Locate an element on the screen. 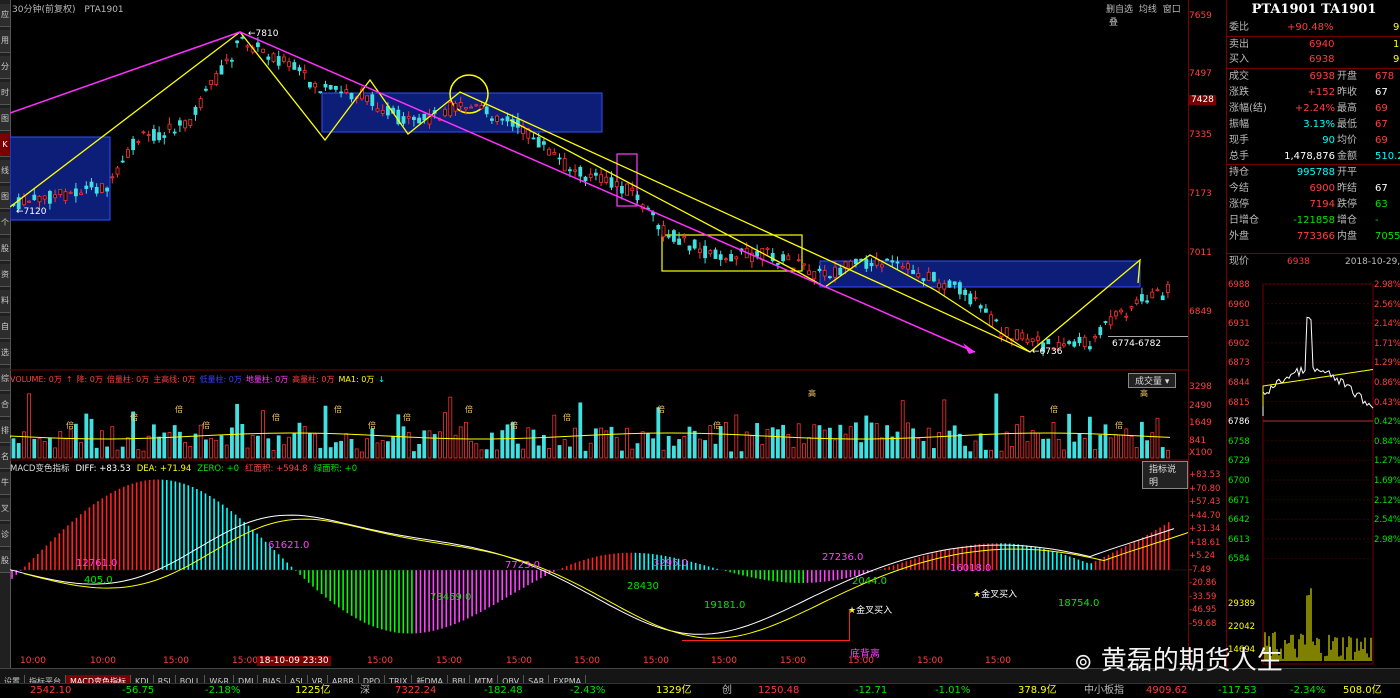  macd-label-d: 73459.0 is located at coordinates (451, 597).